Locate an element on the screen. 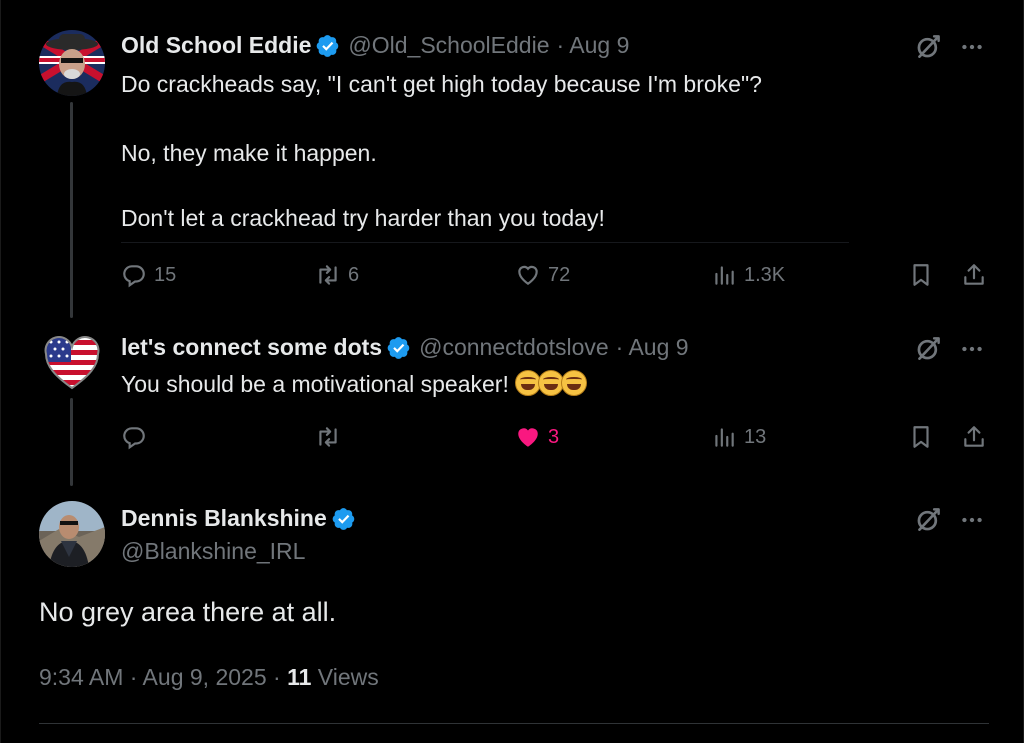 This screenshot has height=743, width=1024. reply-button: 15 is located at coordinates (148, 275).